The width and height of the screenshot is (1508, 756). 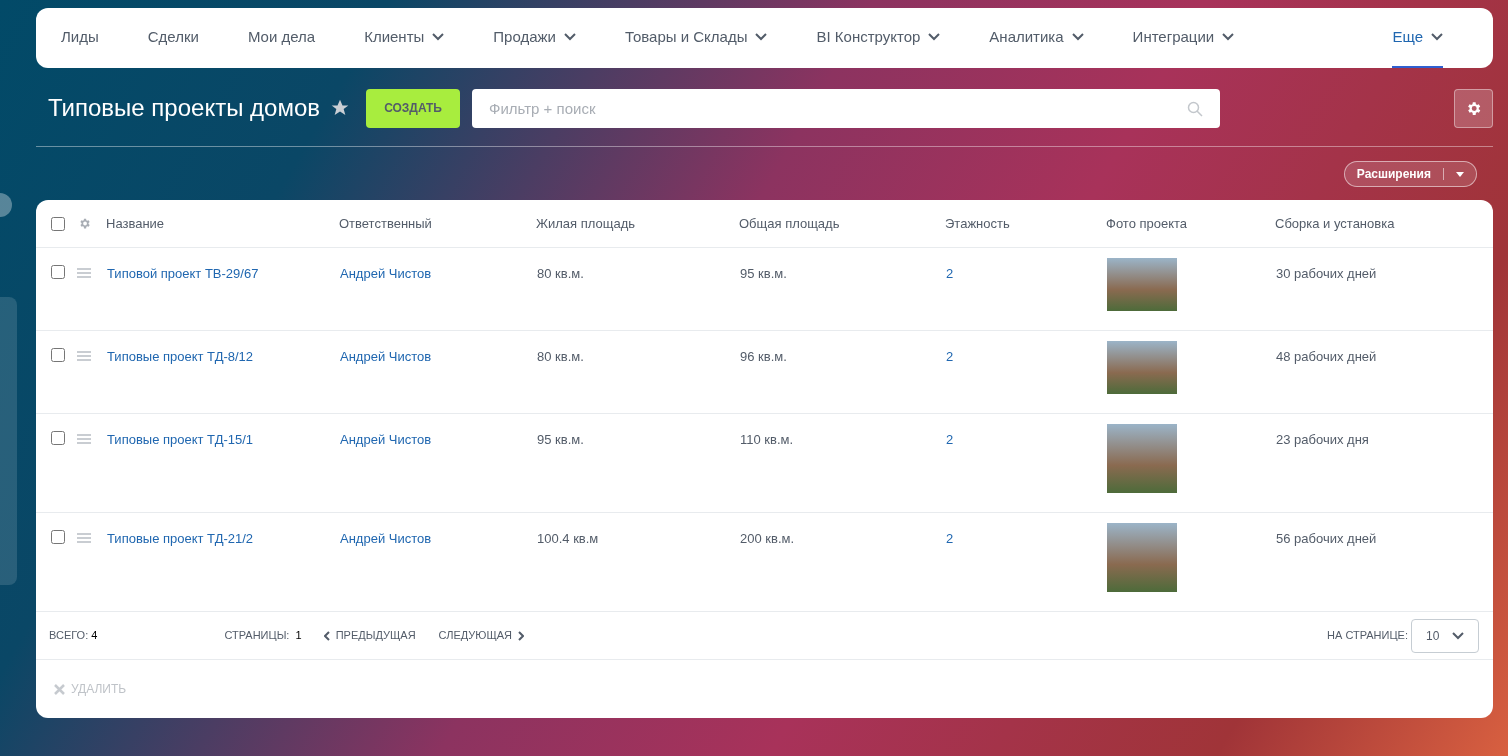 What do you see at coordinates (404, 38) in the screenshot?
I see `nav-tab: Клиенты` at bounding box center [404, 38].